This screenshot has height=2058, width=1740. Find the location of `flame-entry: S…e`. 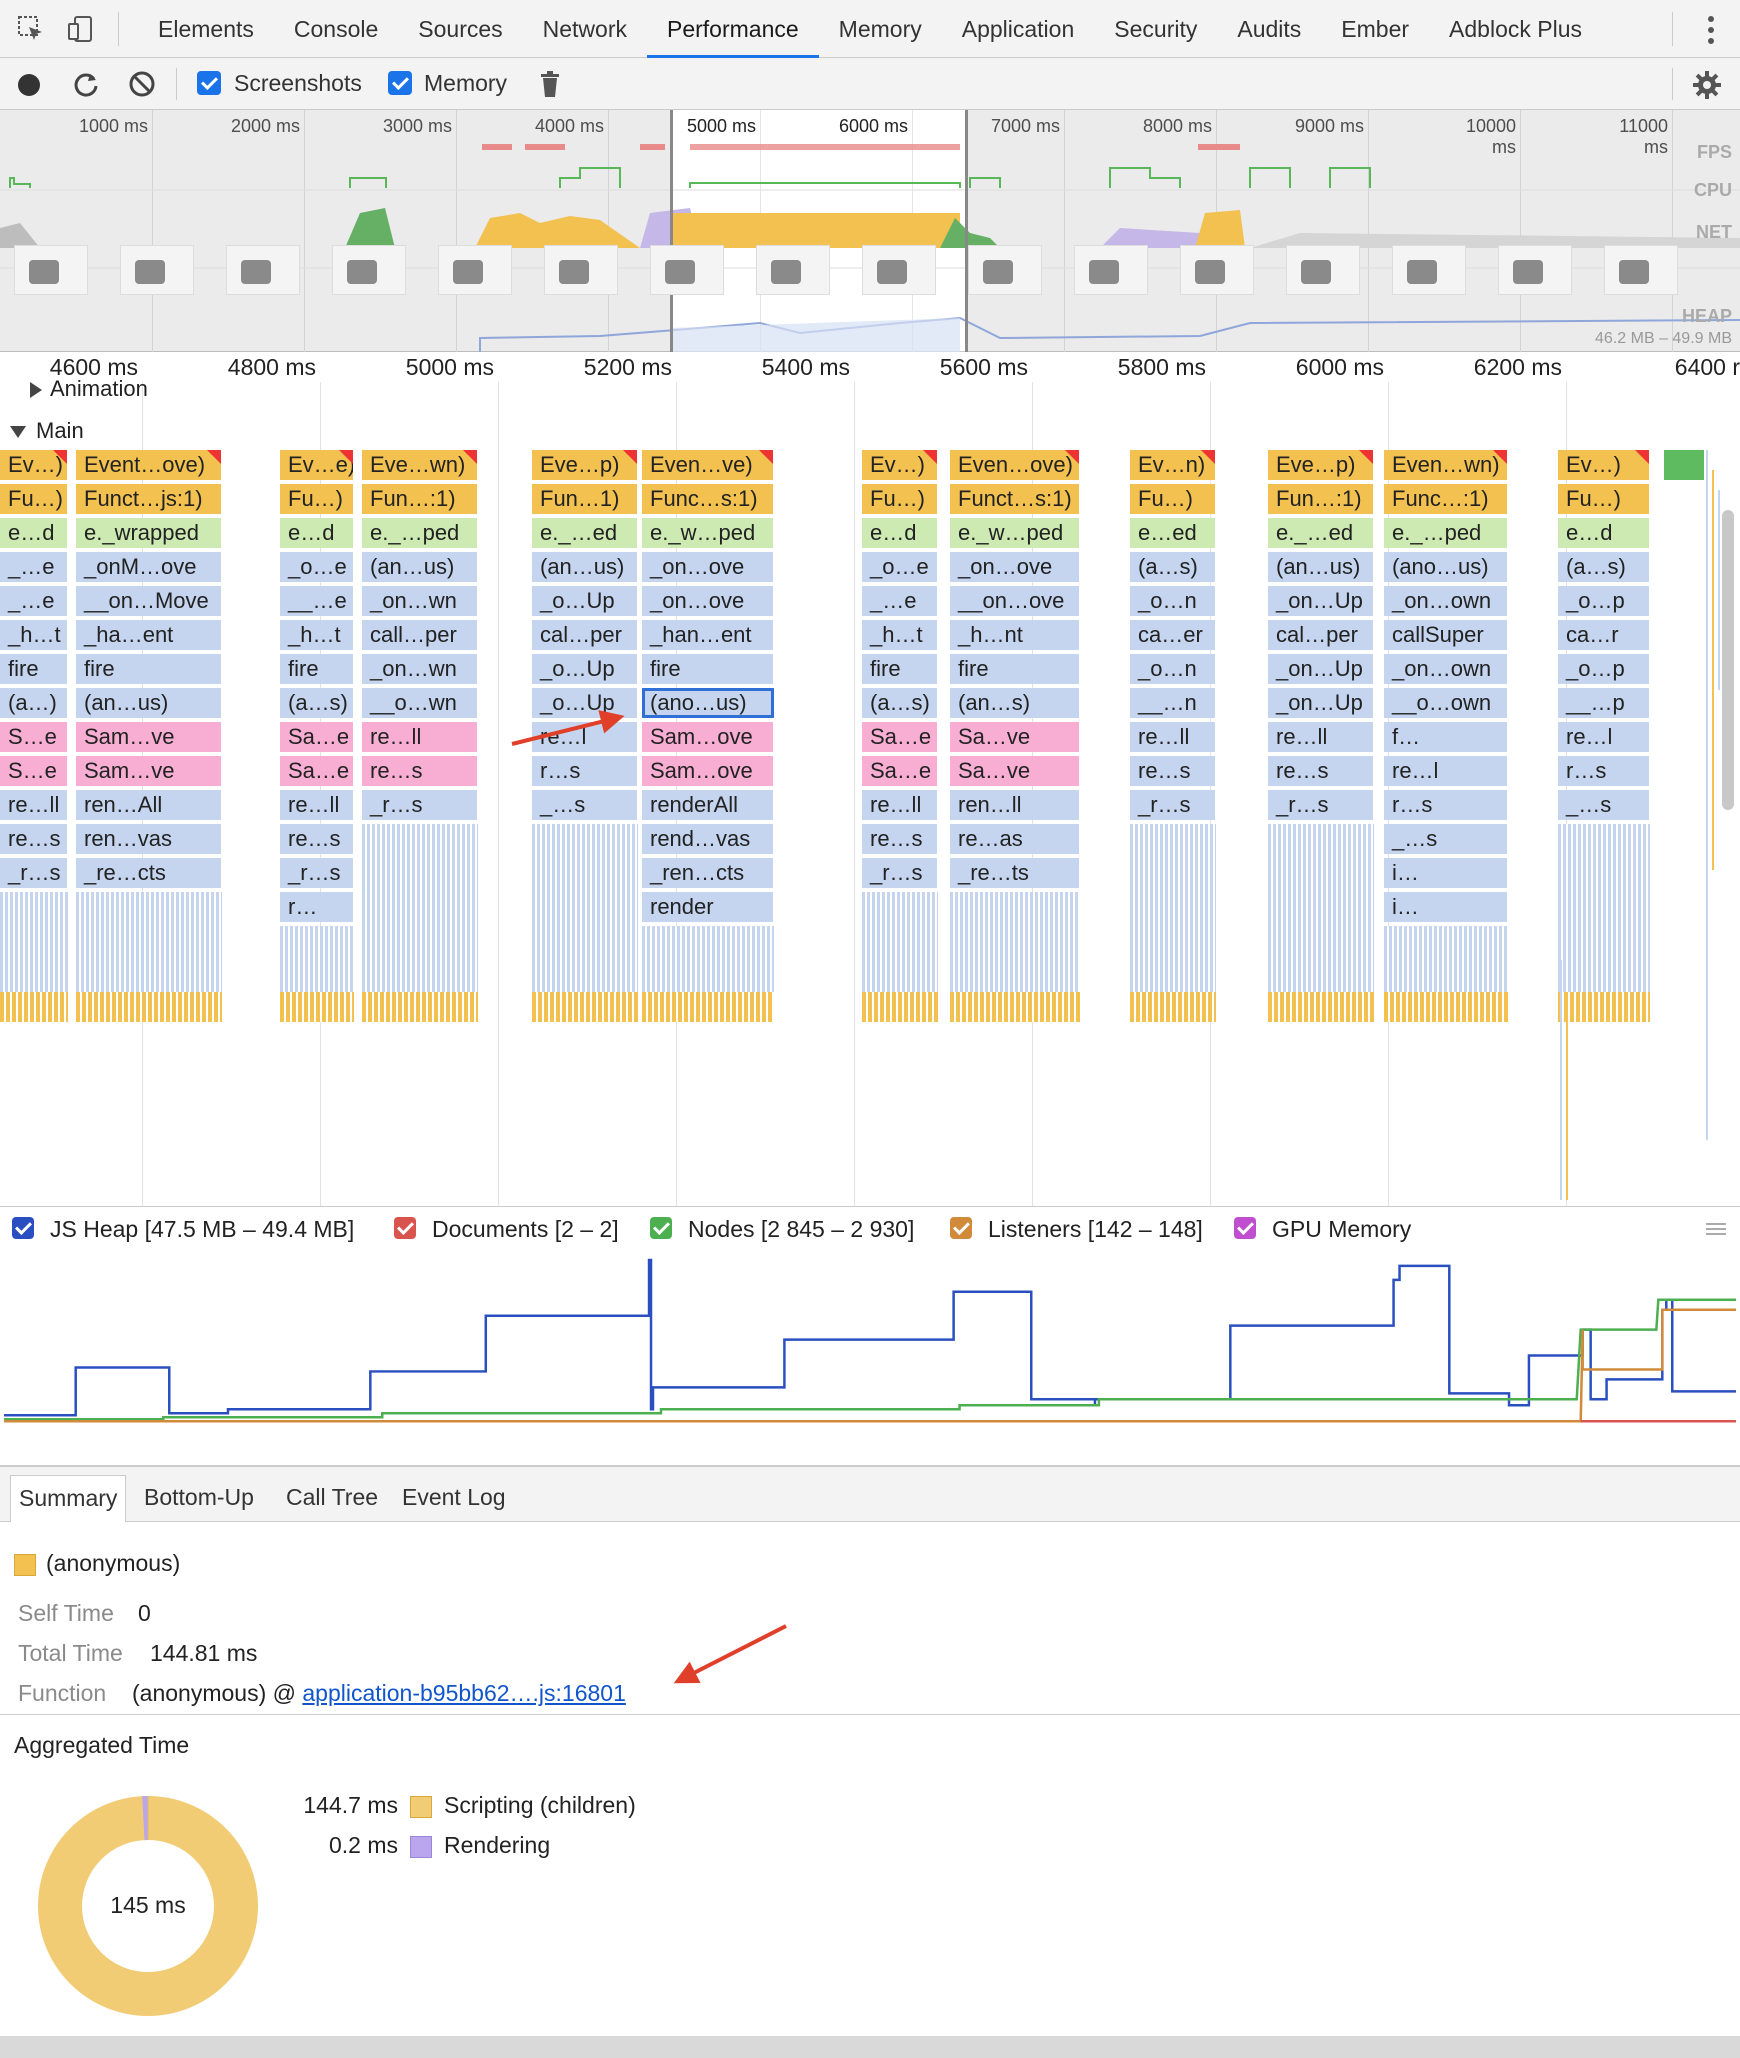

flame-entry: S…e is located at coordinates (34, 737).